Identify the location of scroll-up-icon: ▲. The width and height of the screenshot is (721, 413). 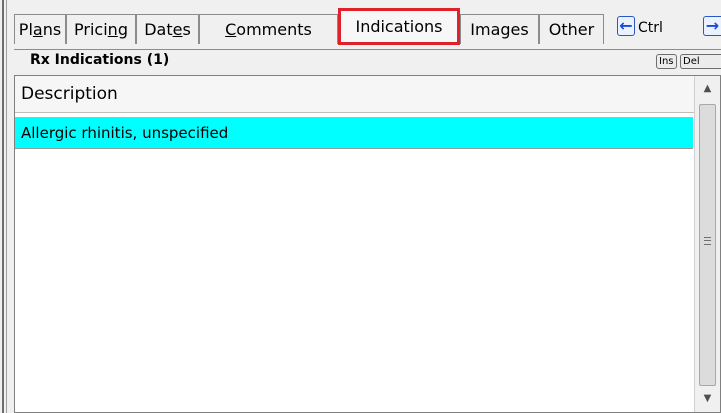
(707, 89).